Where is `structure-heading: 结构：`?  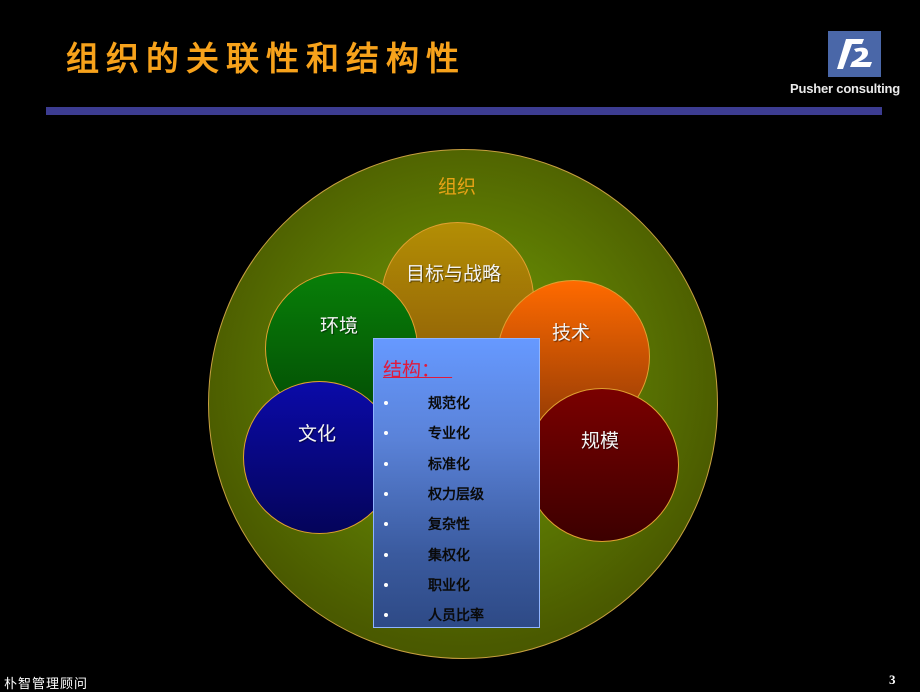
structure-heading: 结构： is located at coordinates (418, 370).